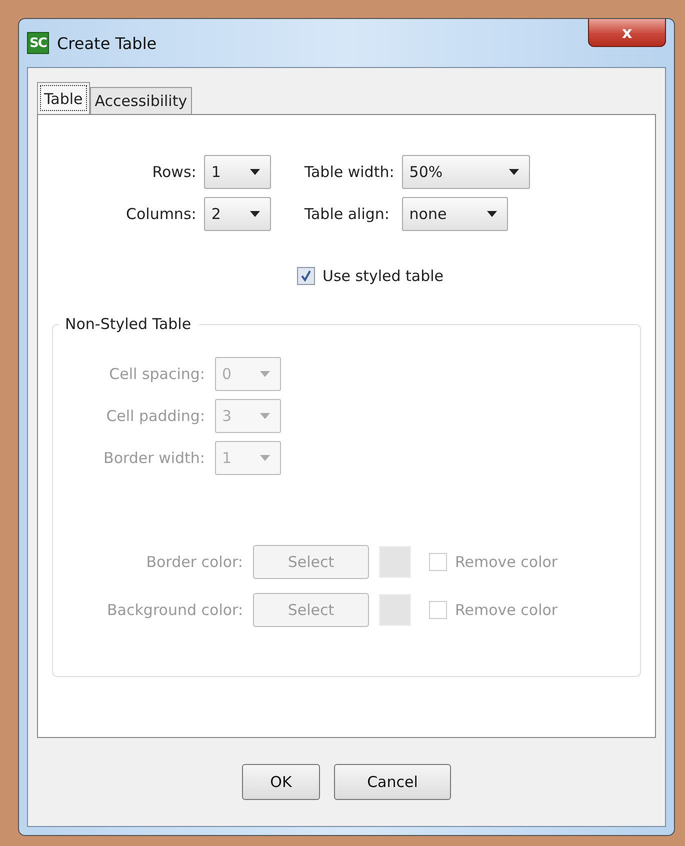  I want to click on dropdown-select: 50%, so click(466, 172).